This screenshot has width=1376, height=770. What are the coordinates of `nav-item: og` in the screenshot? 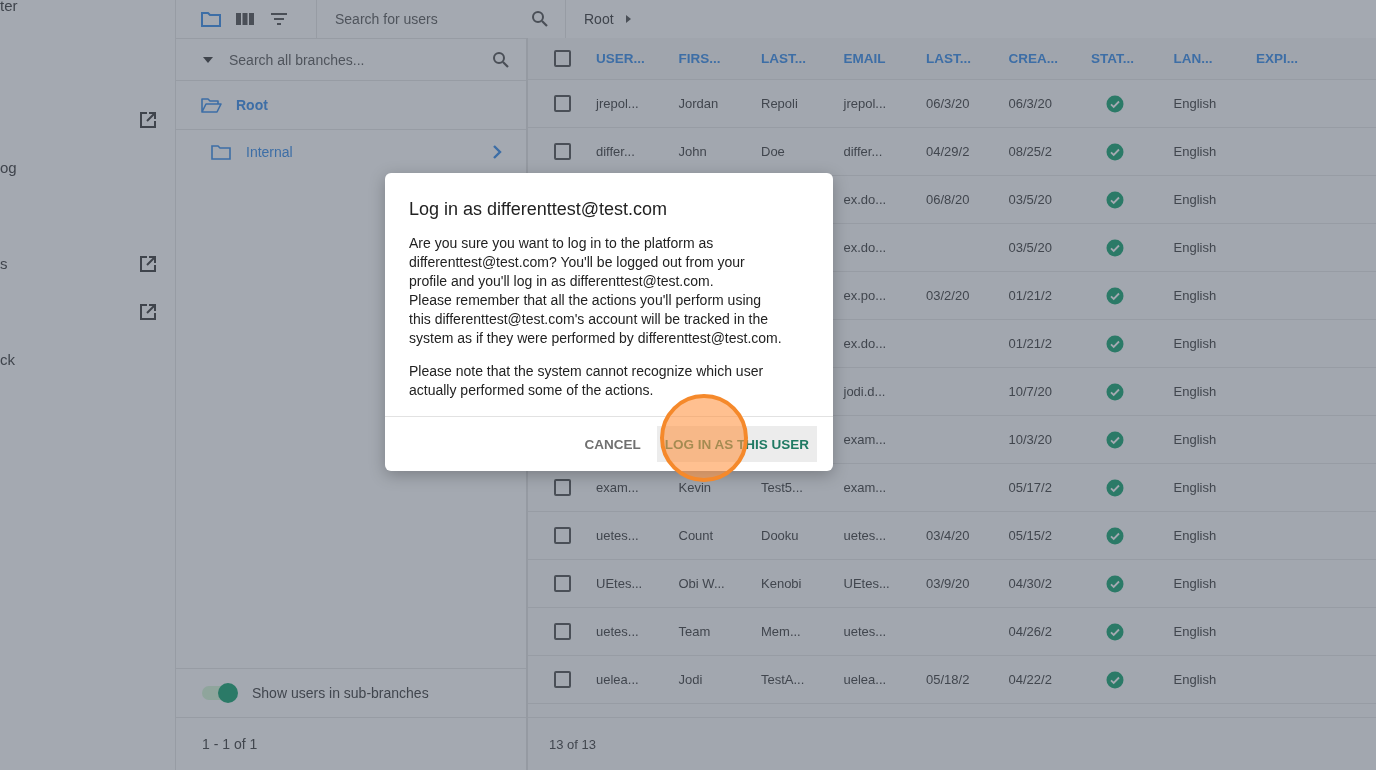 It's located at (8, 168).